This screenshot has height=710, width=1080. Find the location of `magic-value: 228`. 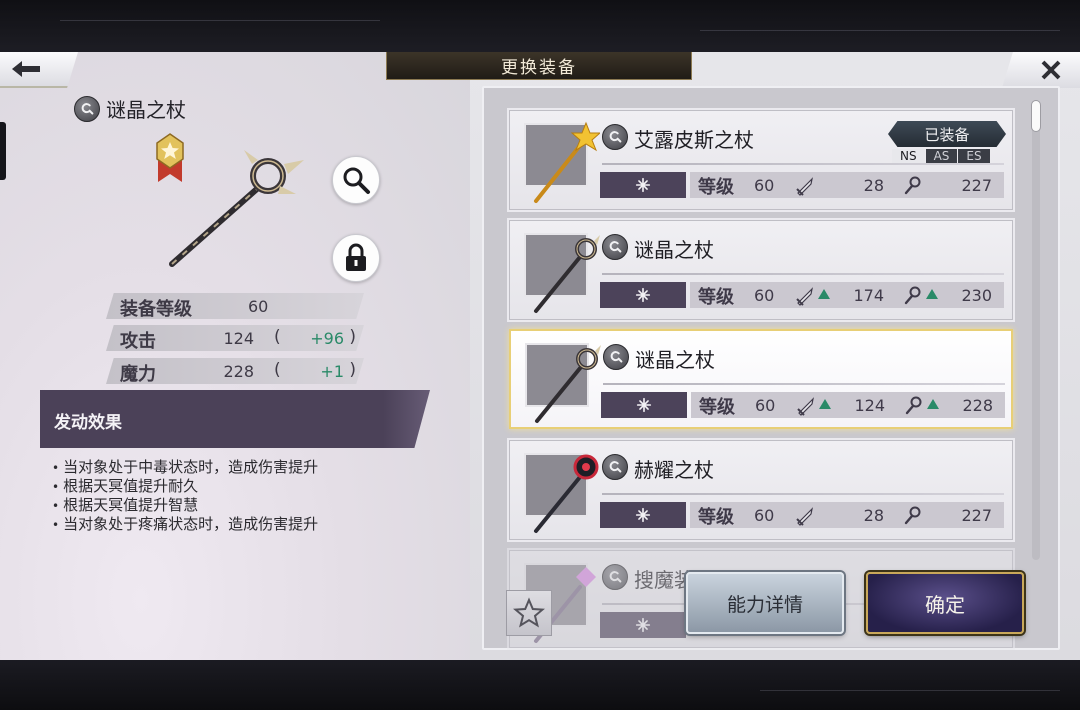

magic-value: 228 is located at coordinates (977, 405).